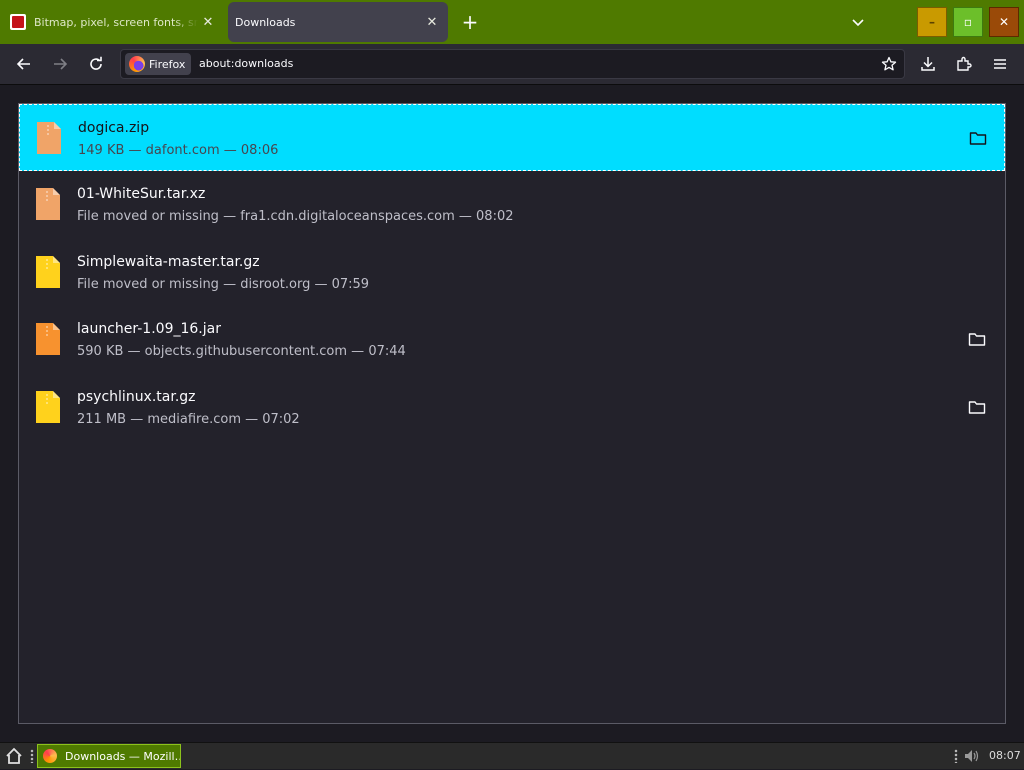 The height and width of the screenshot is (770, 1024). I want to click on download-filename: psychlinux.tar.gz, so click(136, 397).